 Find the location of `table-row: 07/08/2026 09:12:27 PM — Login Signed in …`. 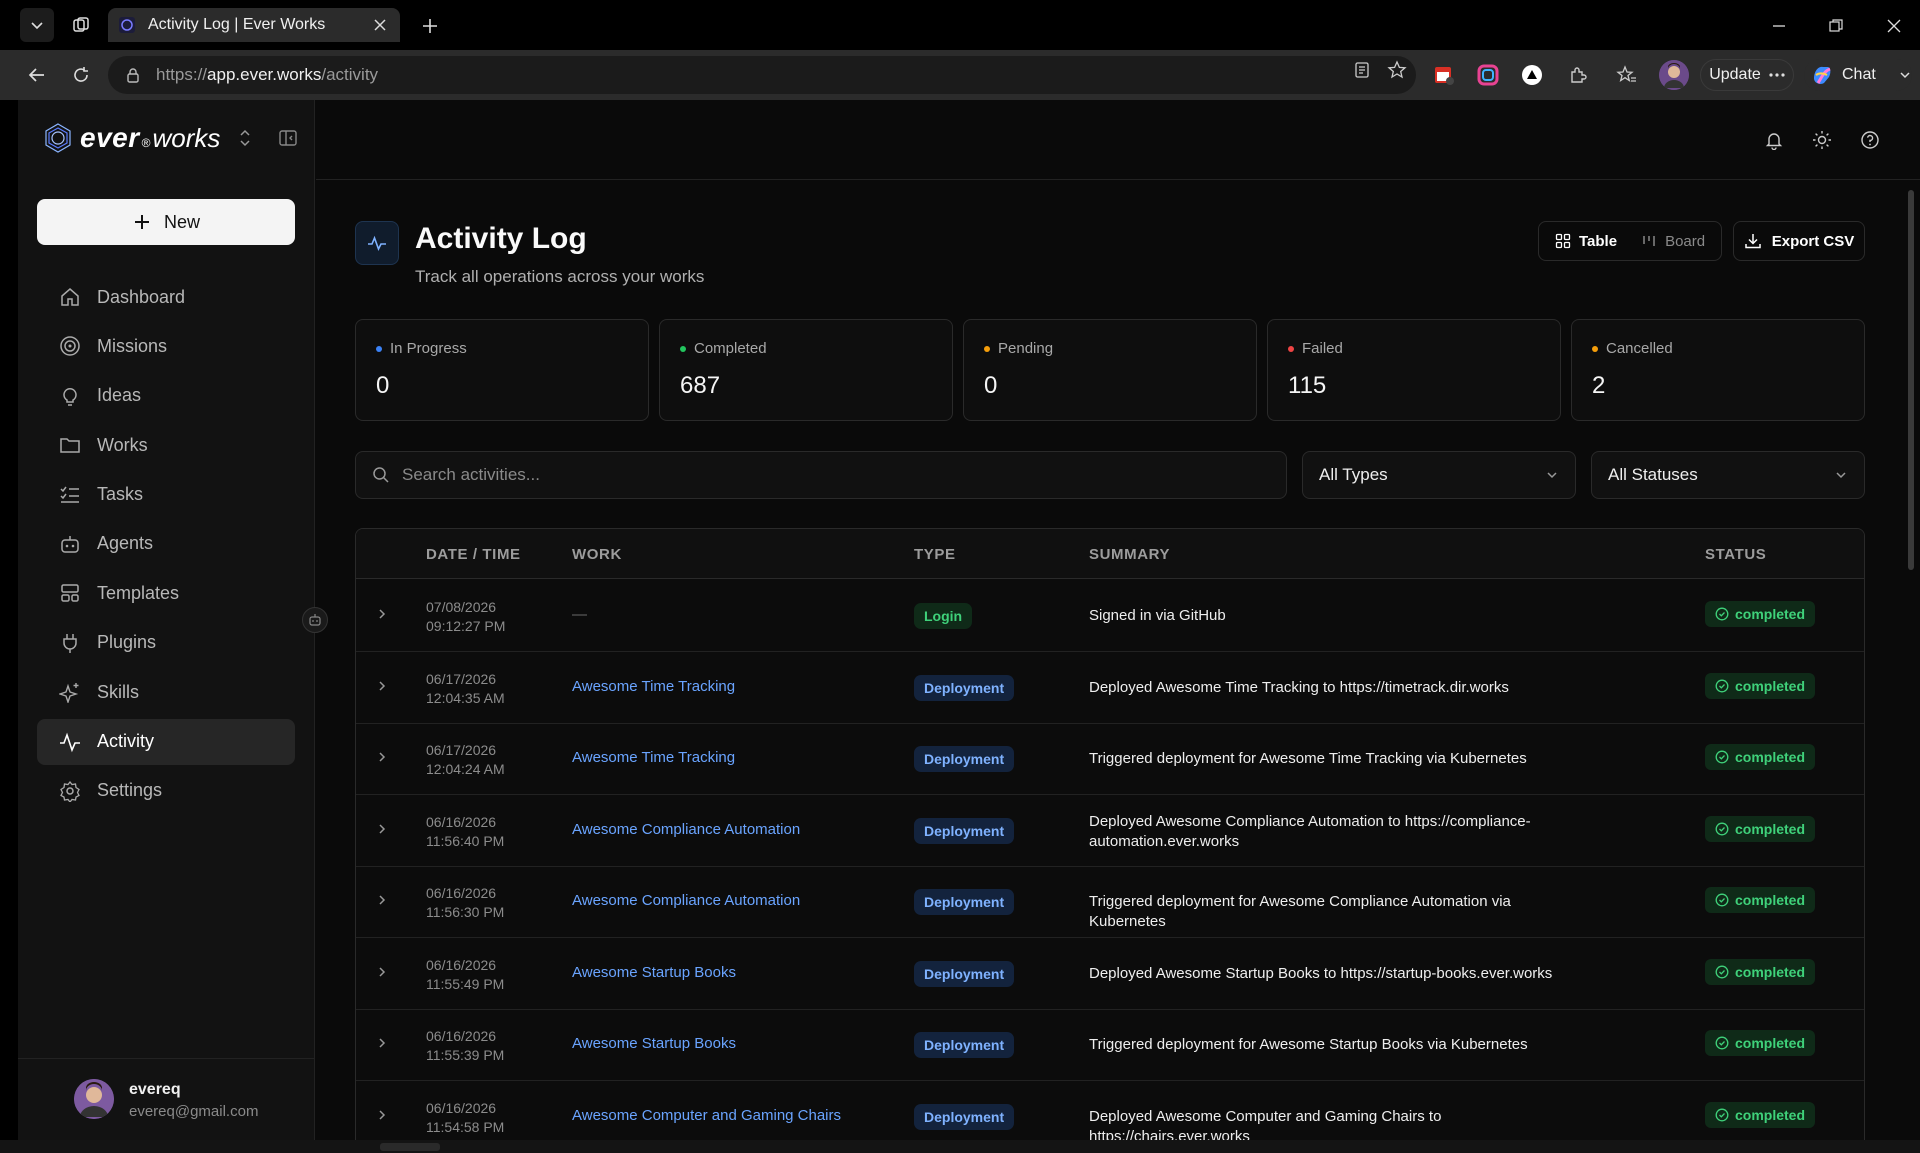

table-row: 07/08/2026 09:12:27 PM — Login Signed in … is located at coordinates (1110, 616).